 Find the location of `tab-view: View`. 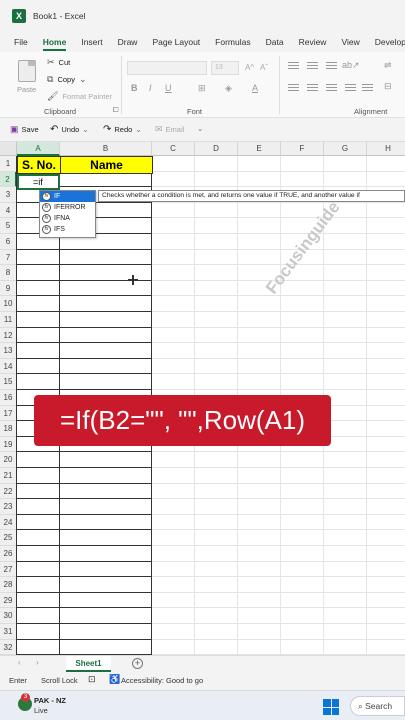

tab-view: View is located at coordinates (350, 42).